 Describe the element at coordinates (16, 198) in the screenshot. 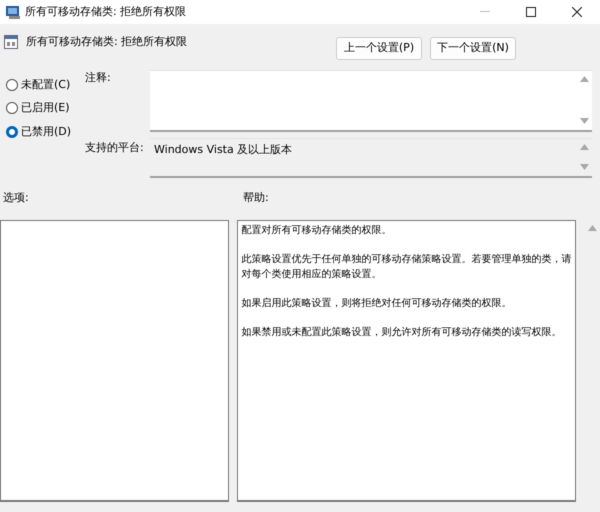

I see `options-label: 选项:` at that location.